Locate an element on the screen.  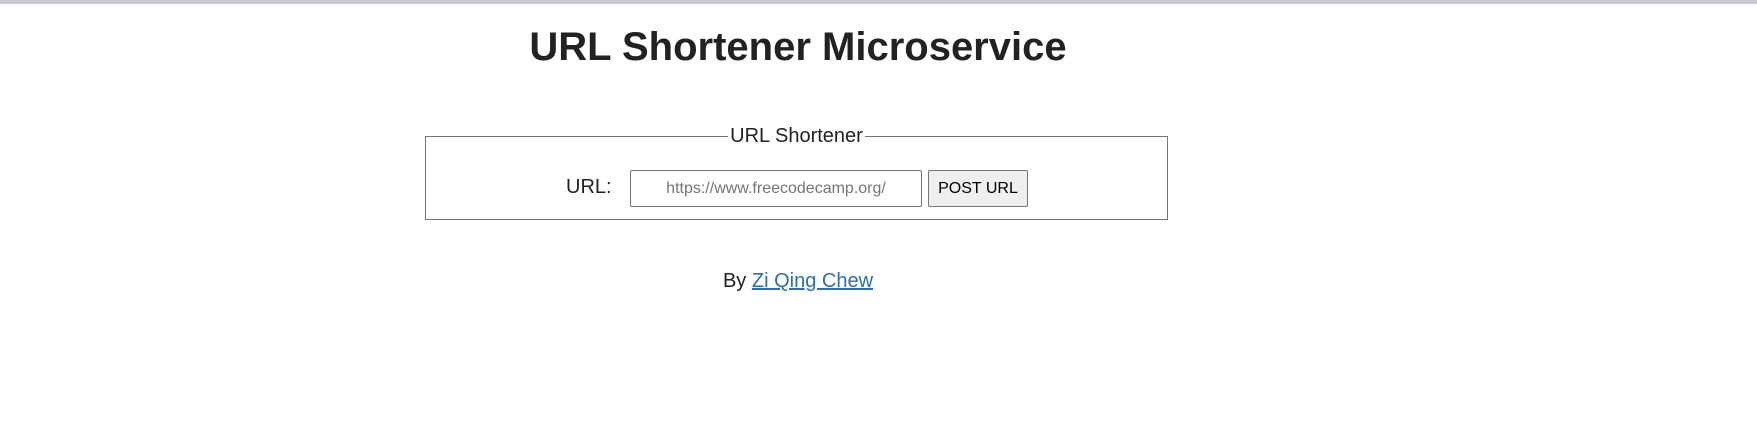
fieldset-legend: URL Shortener is located at coordinates (796, 136).